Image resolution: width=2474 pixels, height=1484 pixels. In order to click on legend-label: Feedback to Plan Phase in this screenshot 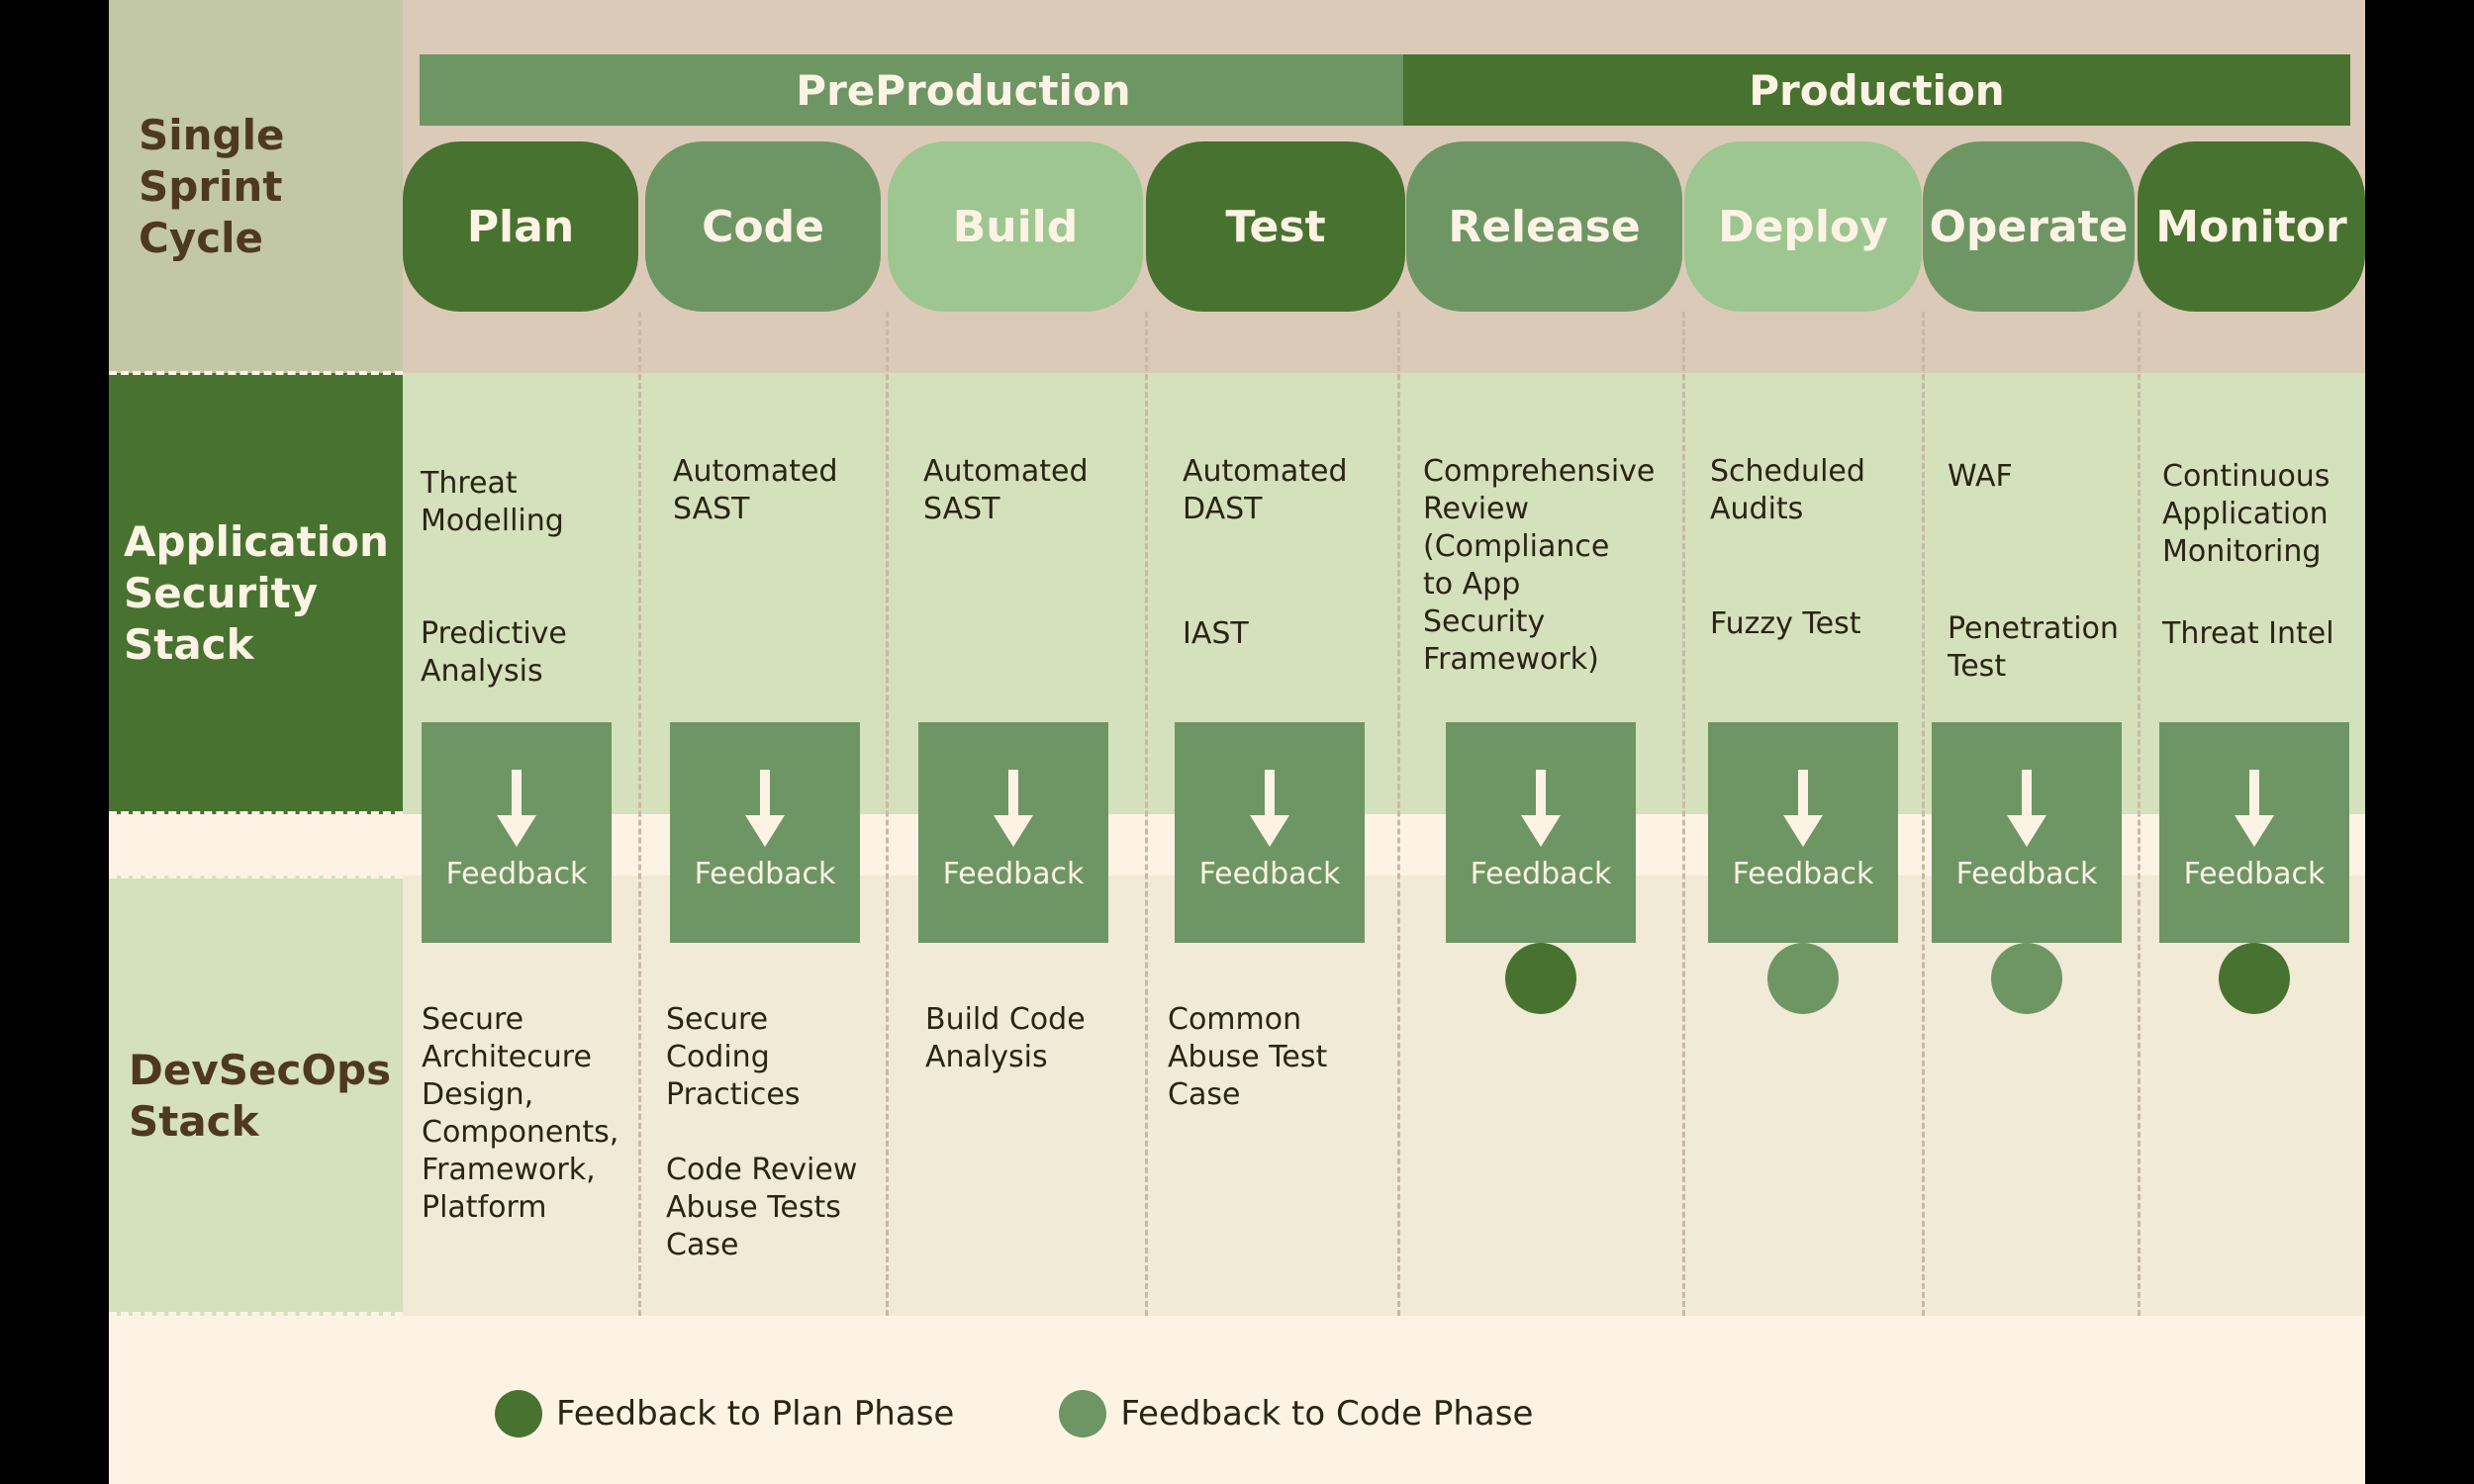, I will do `click(756, 1414)`.